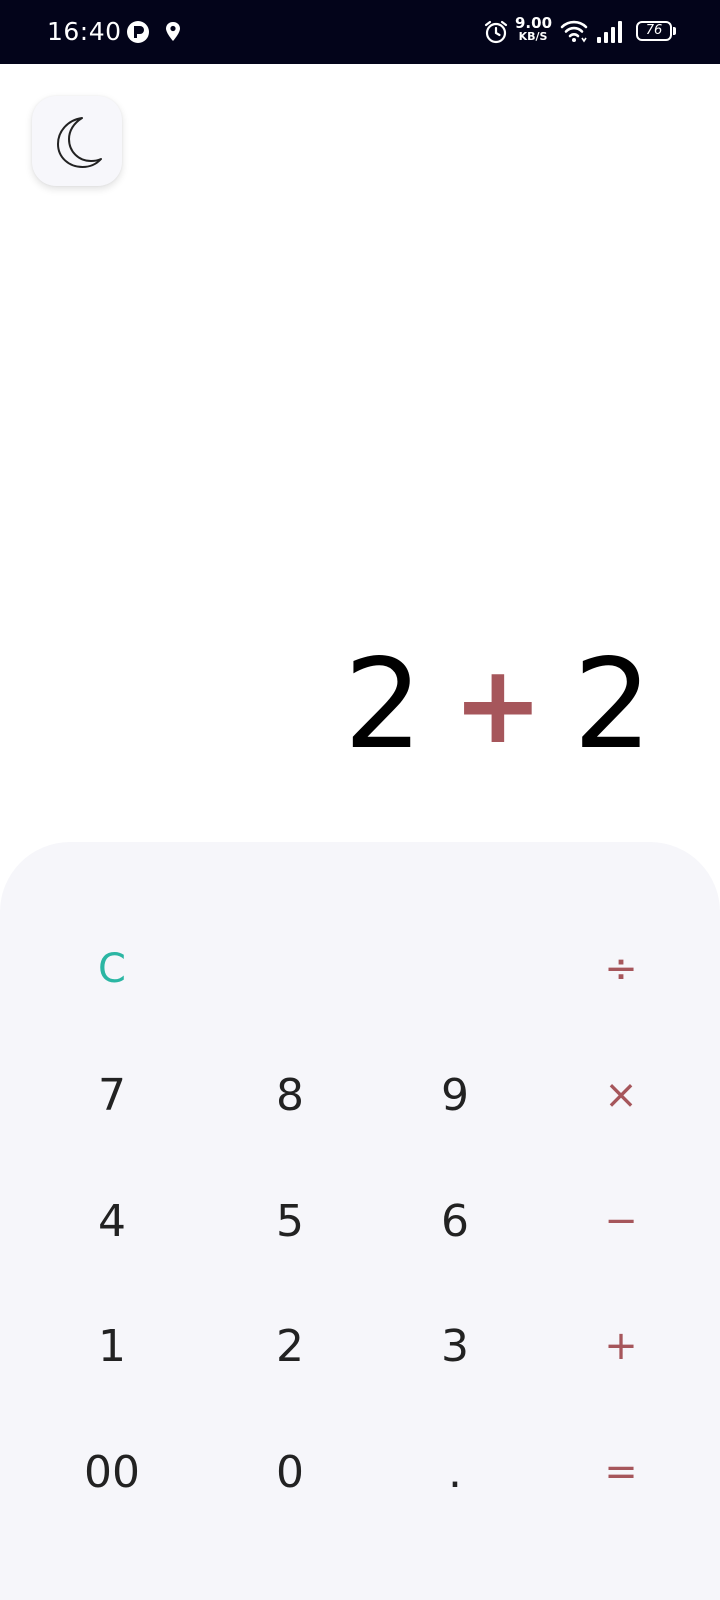 The image size is (720, 1600). What do you see at coordinates (534, 23) in the screenshot?
I see `network-speed-value: 9.00` at bounding box center [534, 23].